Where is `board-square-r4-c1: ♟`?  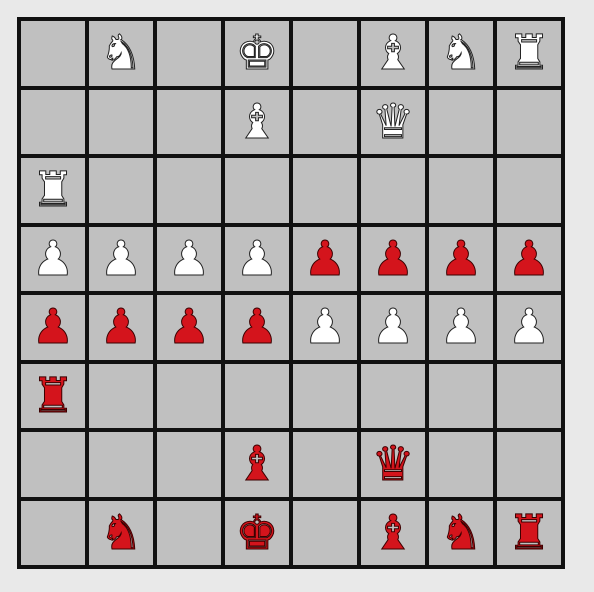
board-square-r4-c1: ♟ is located at coordinates (121, 327).